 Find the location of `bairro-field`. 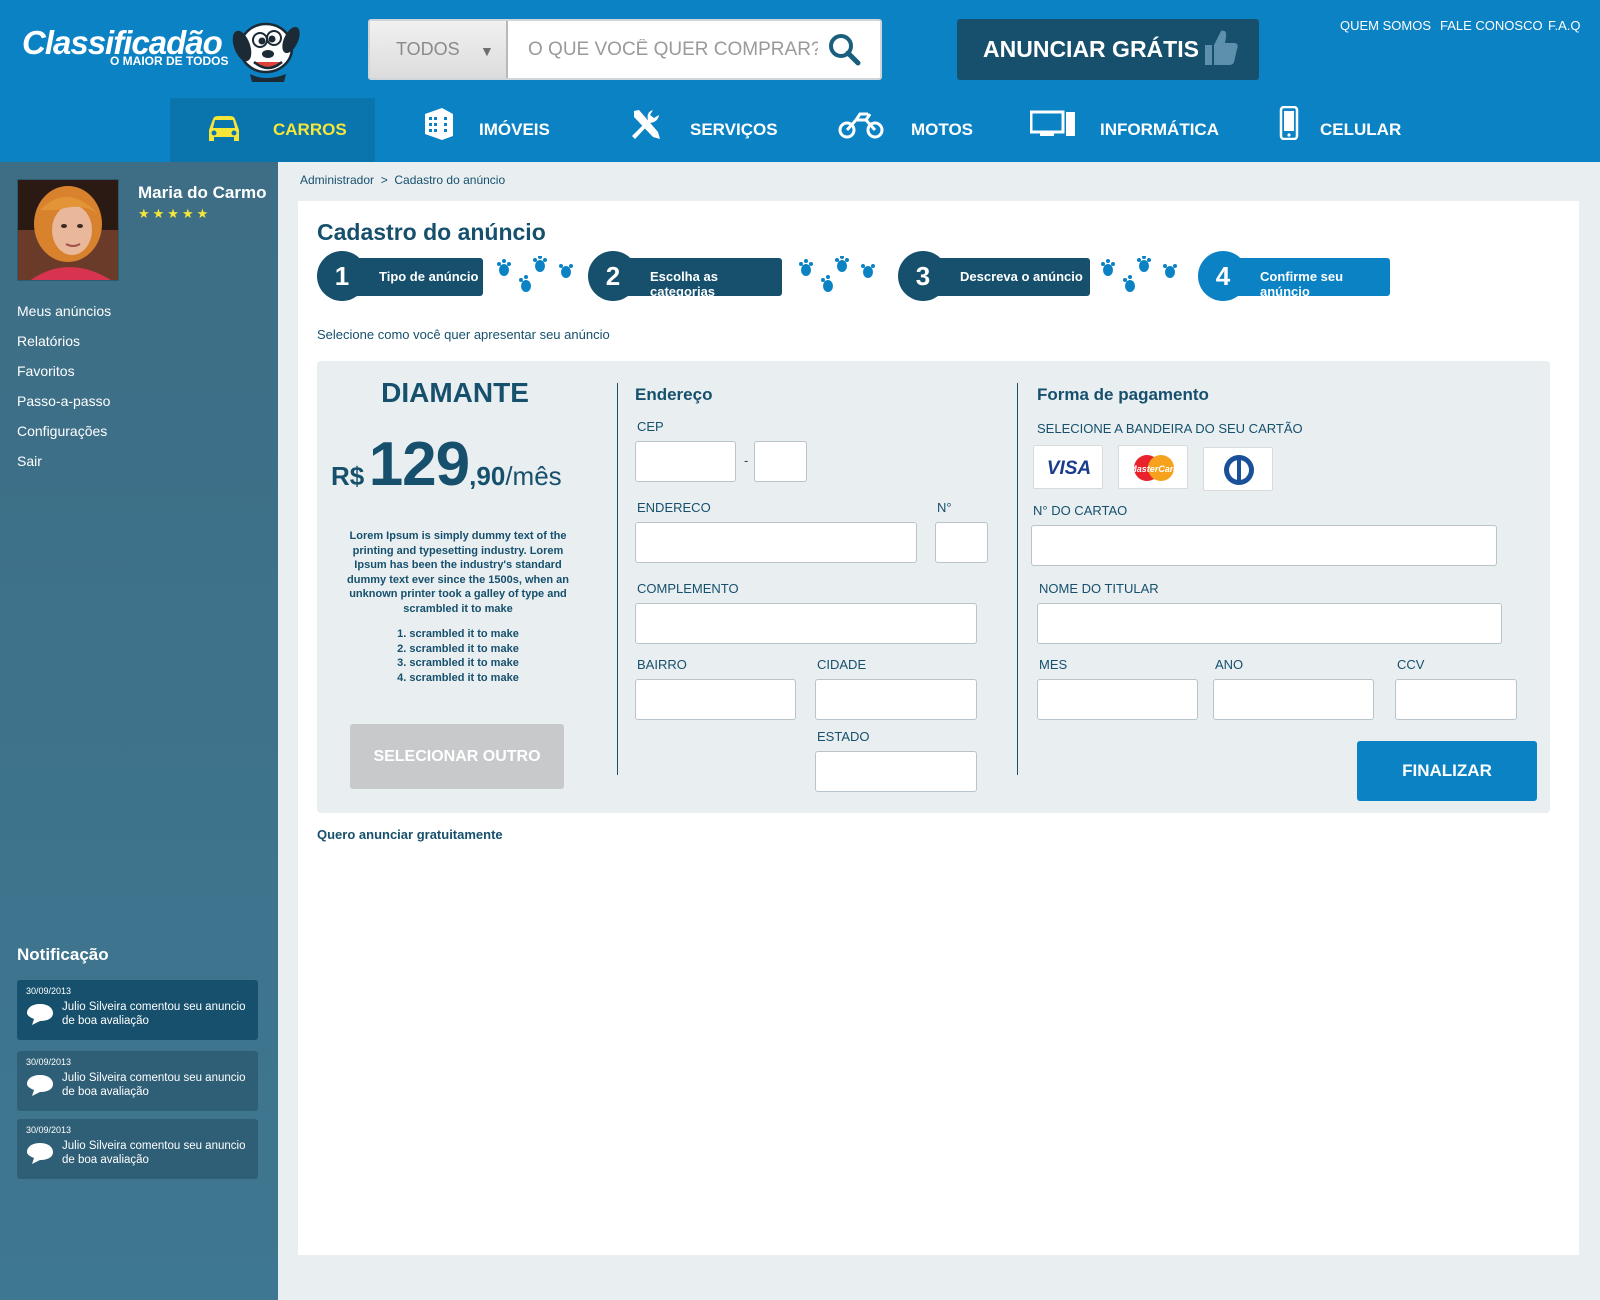

bairro-field is located at coordinates (715, 699).